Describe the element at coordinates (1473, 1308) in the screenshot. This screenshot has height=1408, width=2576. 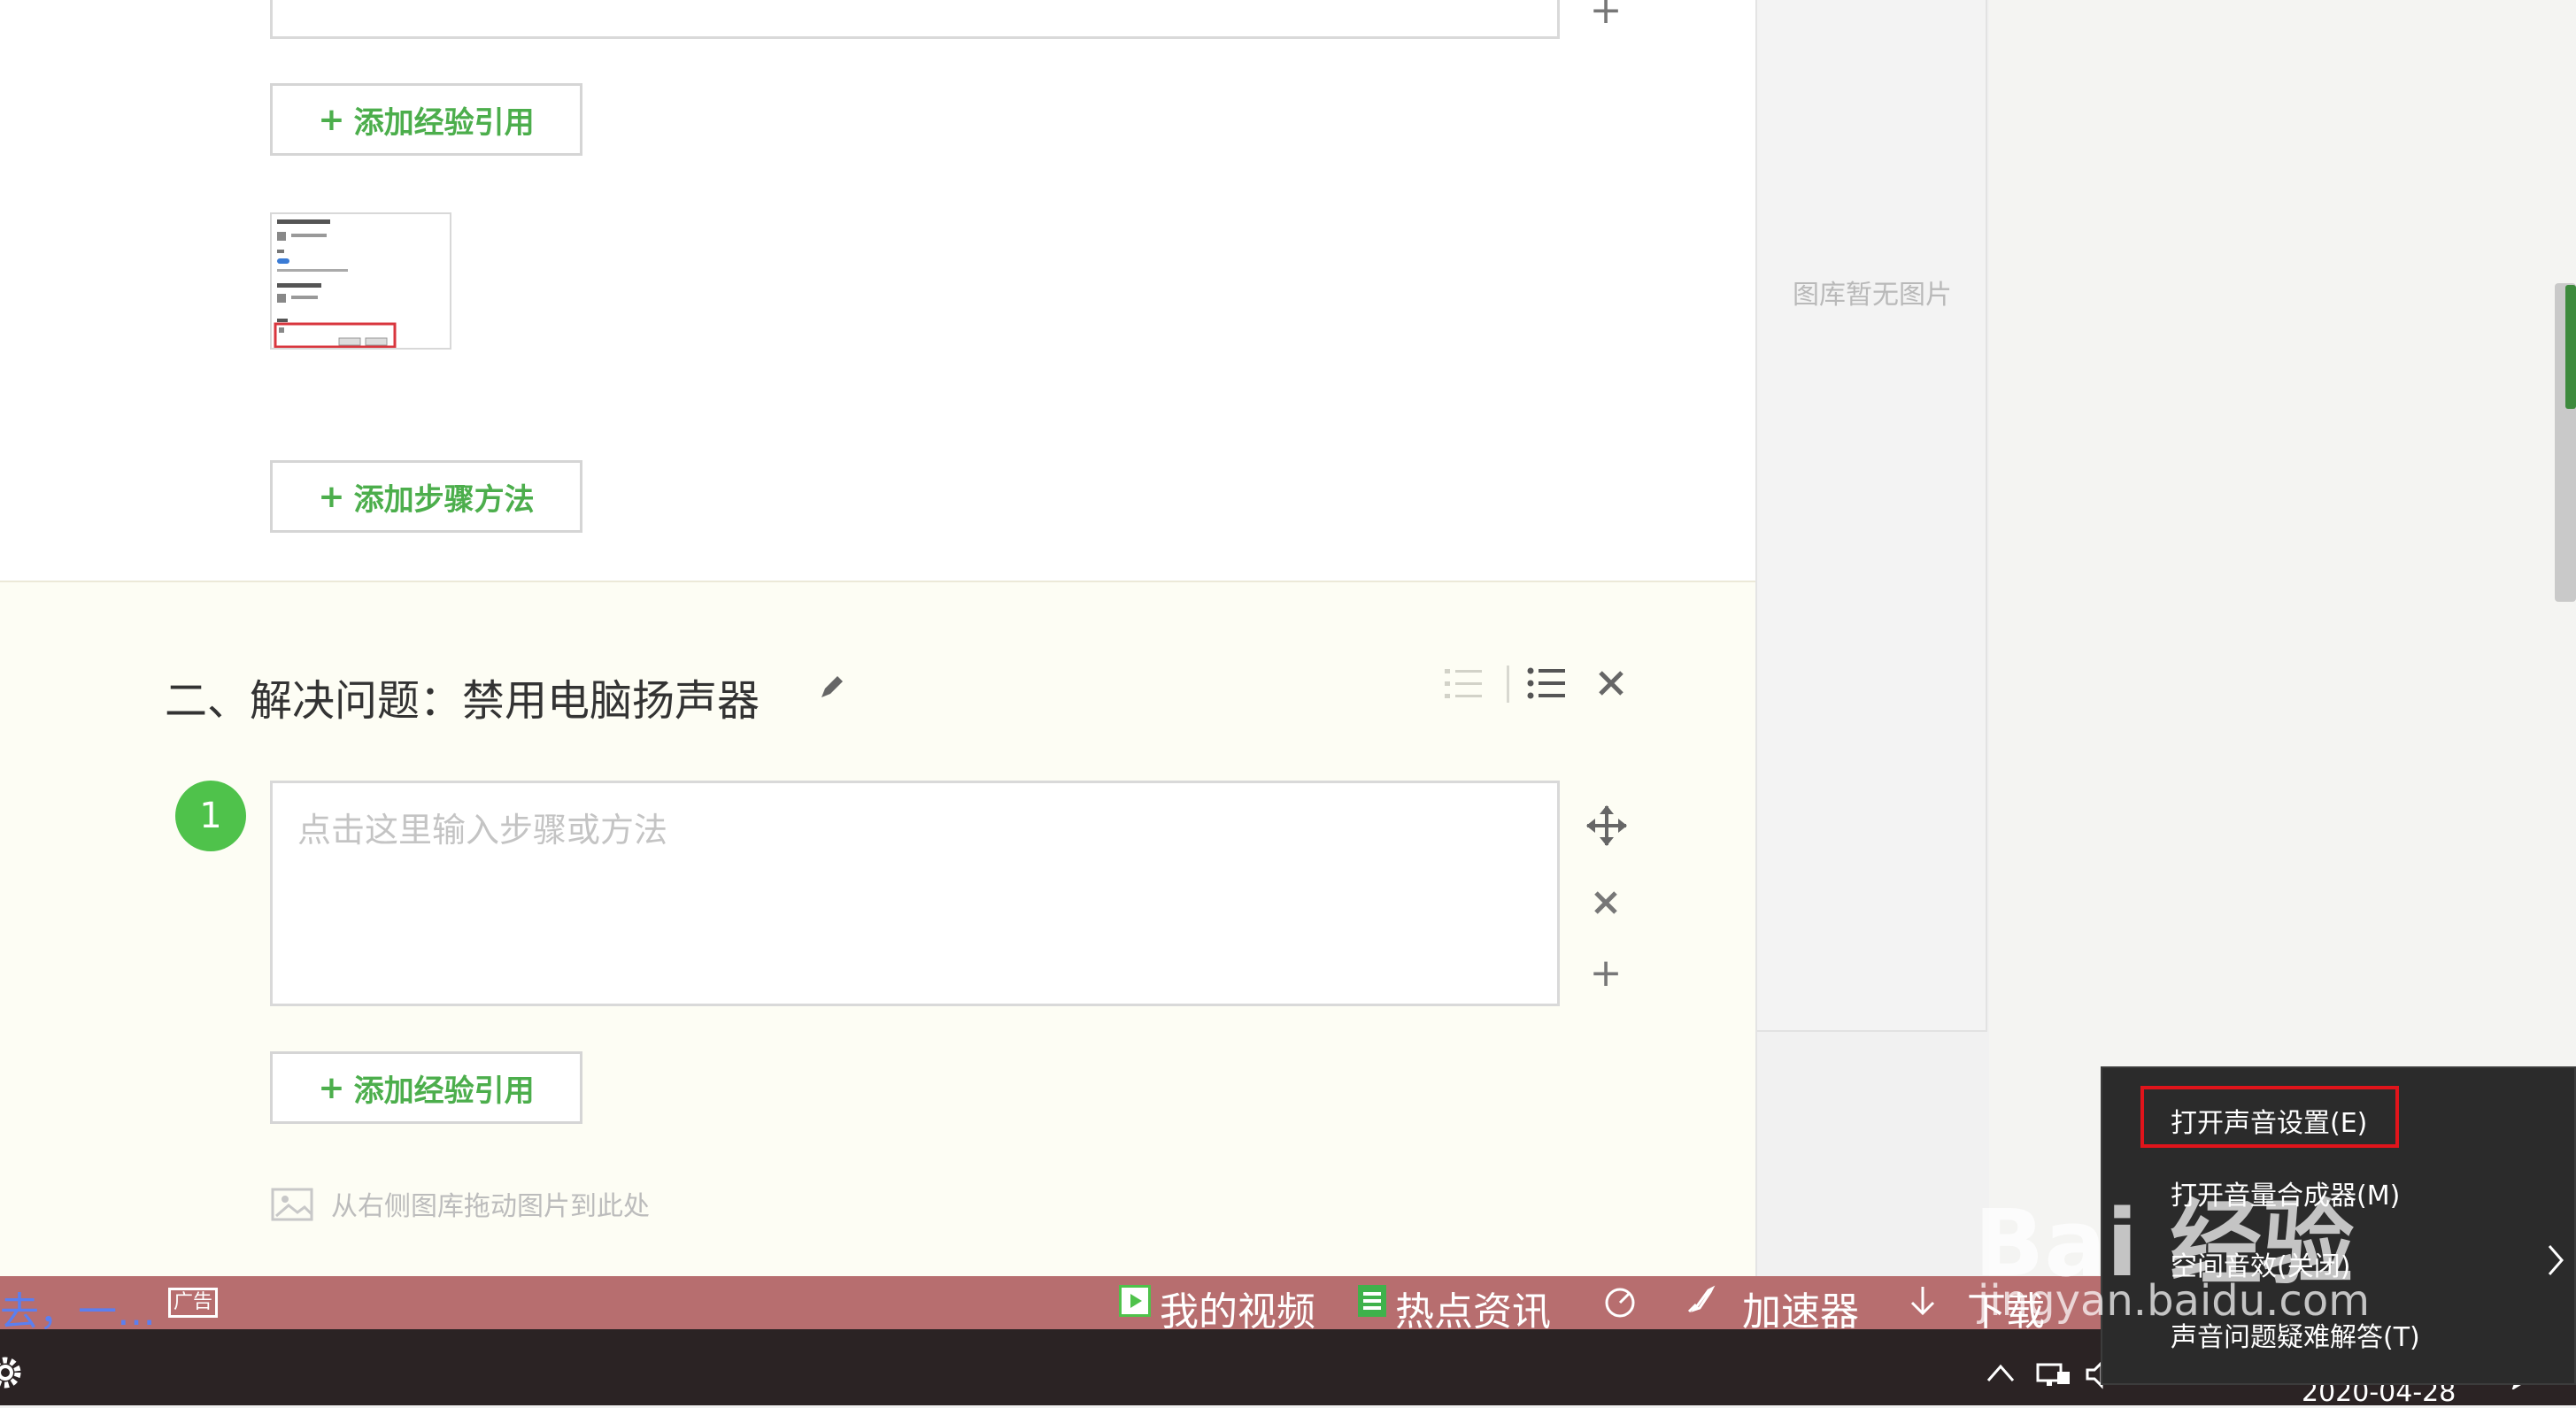
I see `hot-news-link: 热点资讯` at that location.